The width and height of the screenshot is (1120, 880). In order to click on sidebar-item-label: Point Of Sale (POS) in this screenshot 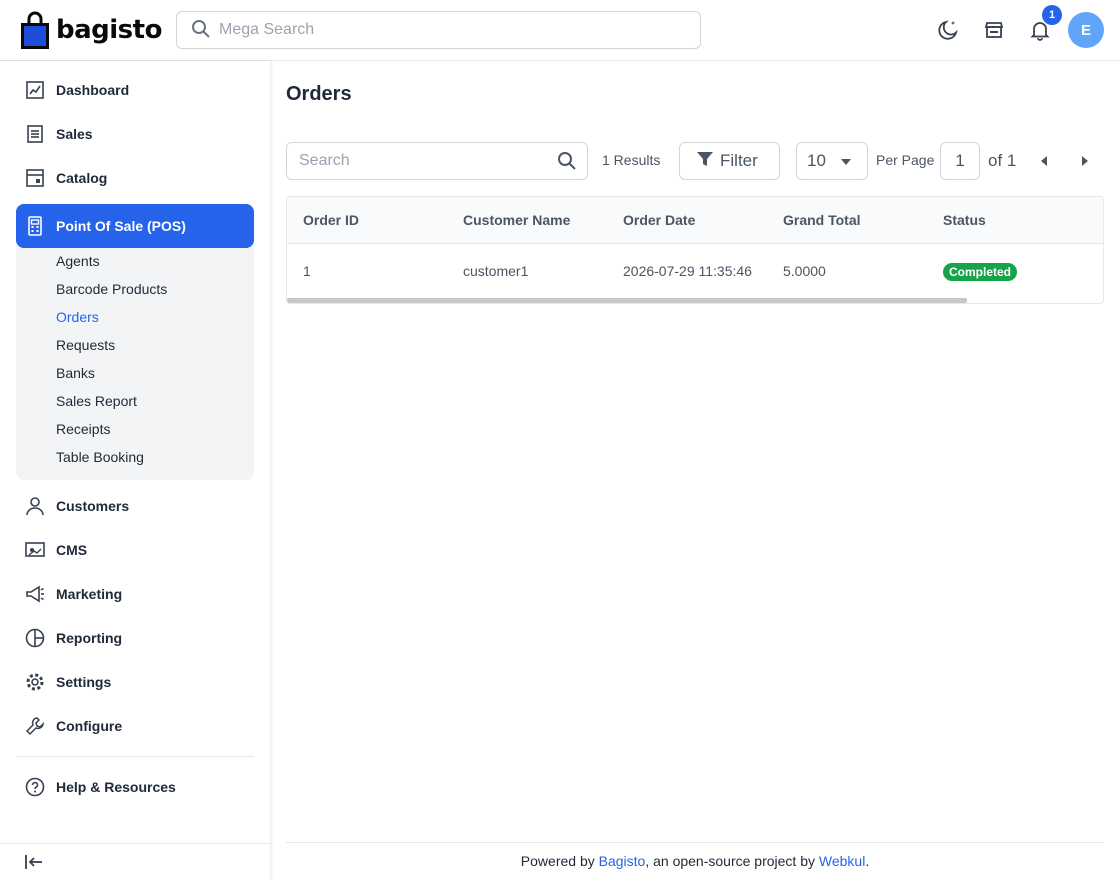, I will do `click(121, 226)`.